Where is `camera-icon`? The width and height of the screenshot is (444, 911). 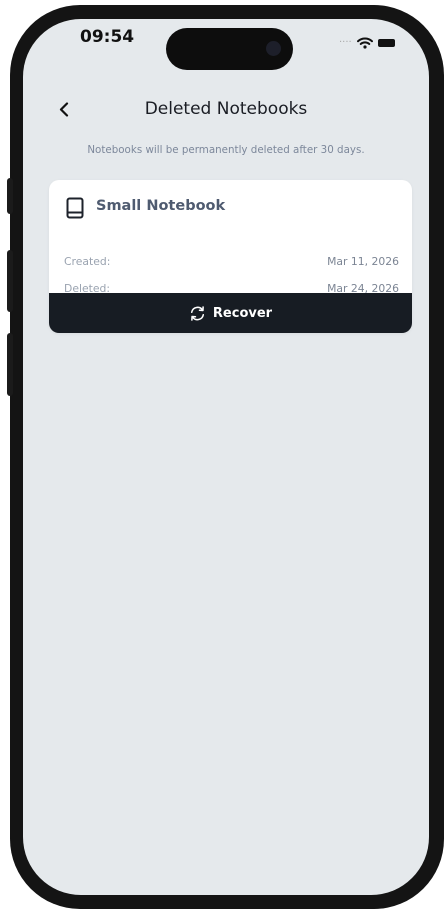 camera-icon is located at coordinates (273, 48).